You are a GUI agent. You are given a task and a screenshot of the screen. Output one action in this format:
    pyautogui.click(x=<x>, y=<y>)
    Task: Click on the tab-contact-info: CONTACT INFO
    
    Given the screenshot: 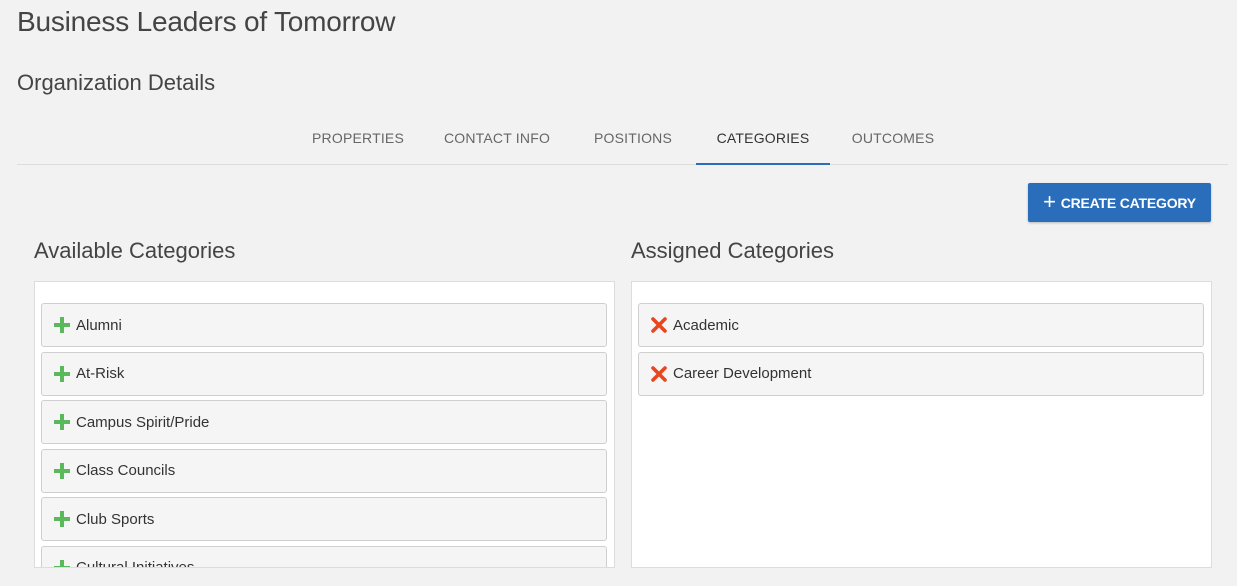 What is the action you would take?
    pyautogui.click(x=497, y=139)
    